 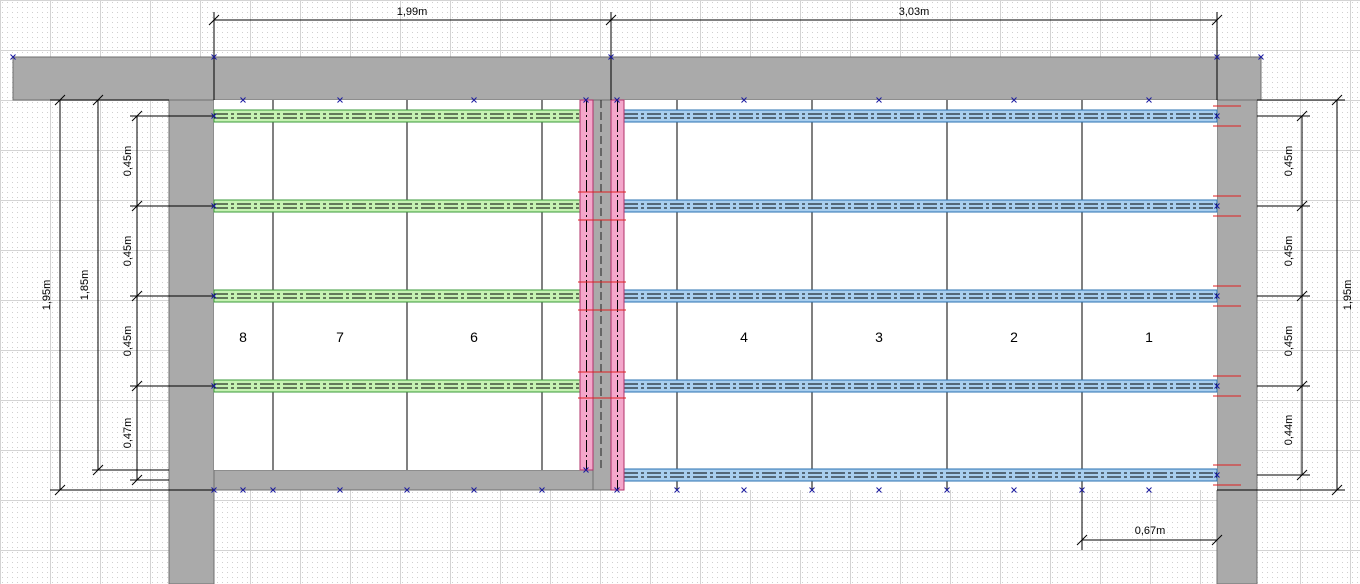 I want to click on dim-right-span-3: 0,45m, so click(x=1289, y=341).